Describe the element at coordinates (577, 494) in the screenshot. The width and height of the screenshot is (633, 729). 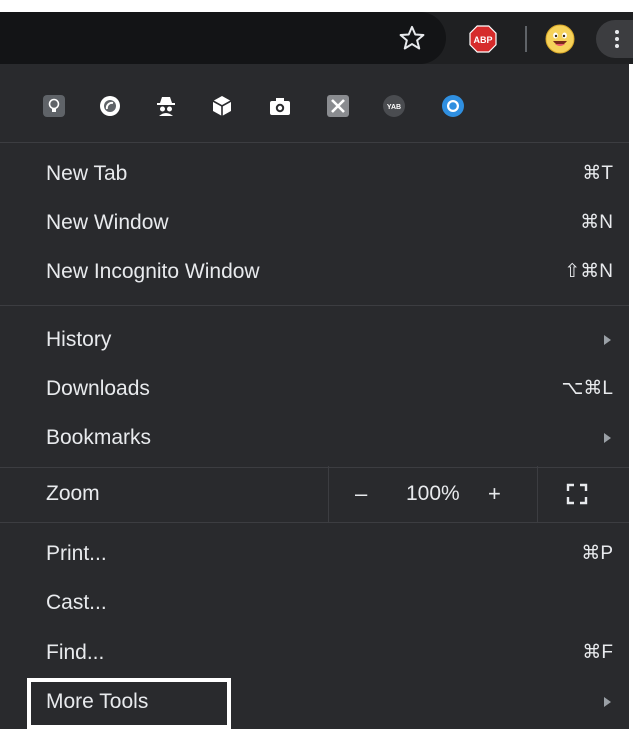
I see `fullscreen-icon` at that location.